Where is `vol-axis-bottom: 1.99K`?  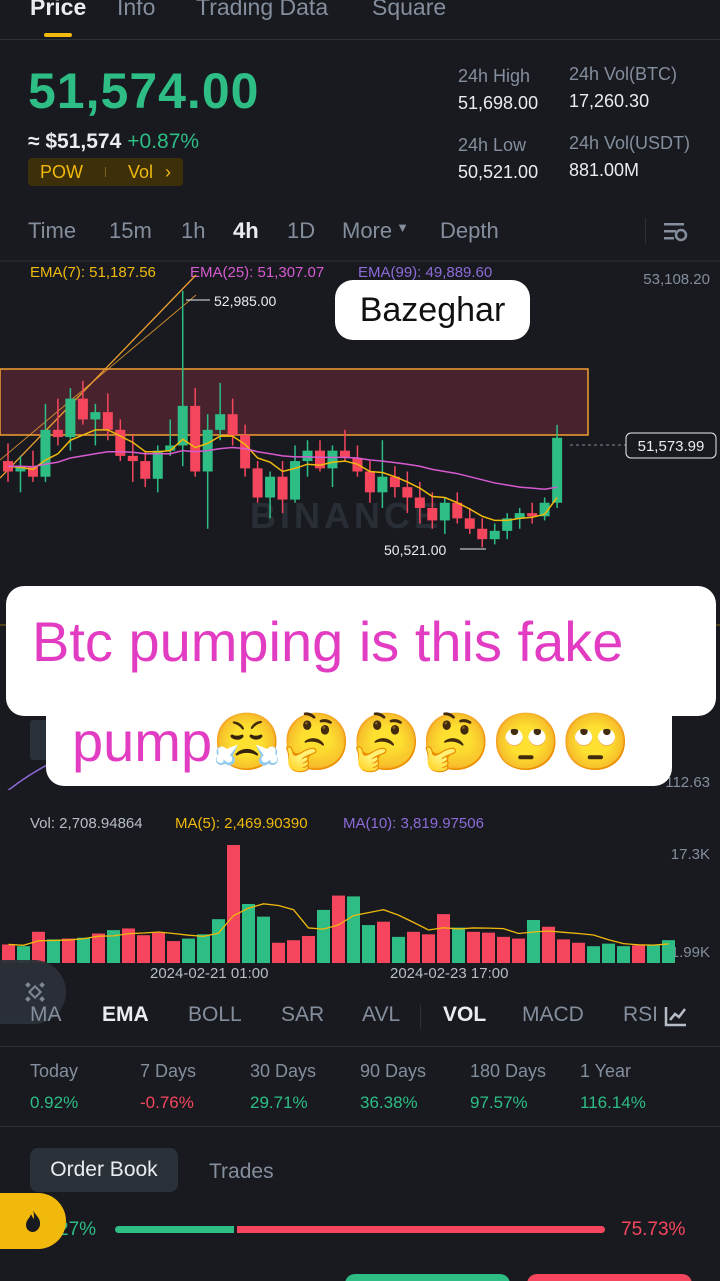
vol-axis-bottom: 1.99K is located at coordinates (690, 952).